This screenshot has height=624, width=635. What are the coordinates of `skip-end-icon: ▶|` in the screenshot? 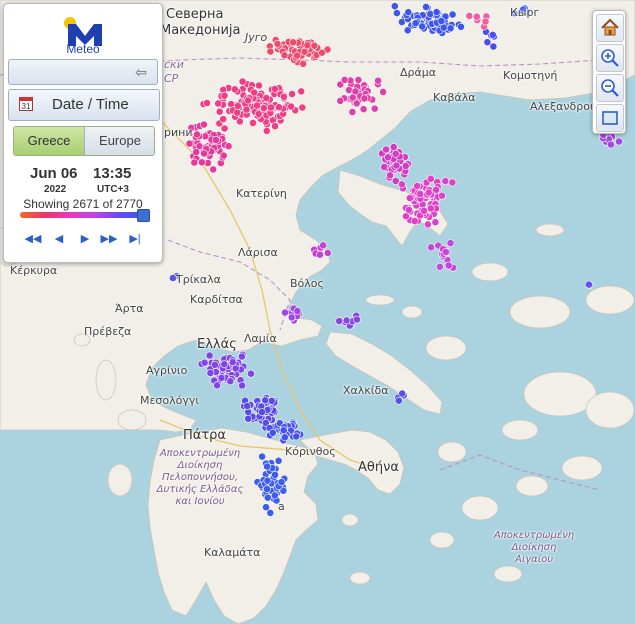 It's located at (135, 239).